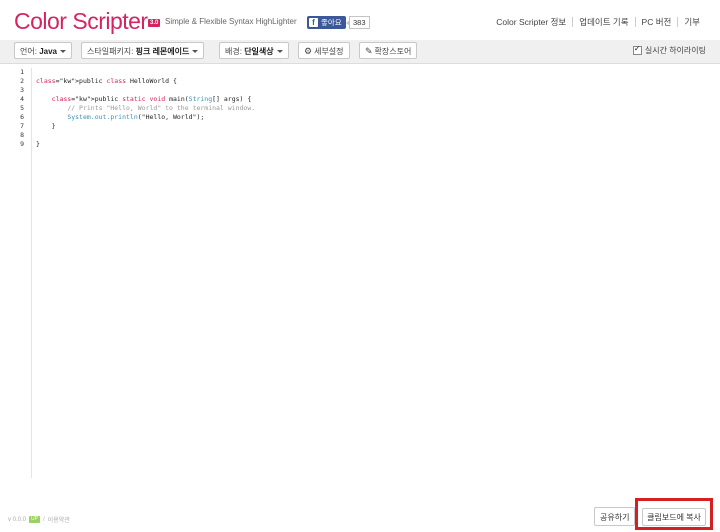  I want to click on background-select: 배경: 단일색상, so click(254, 50).